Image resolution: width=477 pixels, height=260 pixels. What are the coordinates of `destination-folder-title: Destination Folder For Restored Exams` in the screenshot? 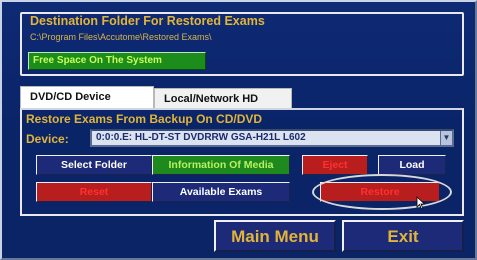 It's located at (147, 21).